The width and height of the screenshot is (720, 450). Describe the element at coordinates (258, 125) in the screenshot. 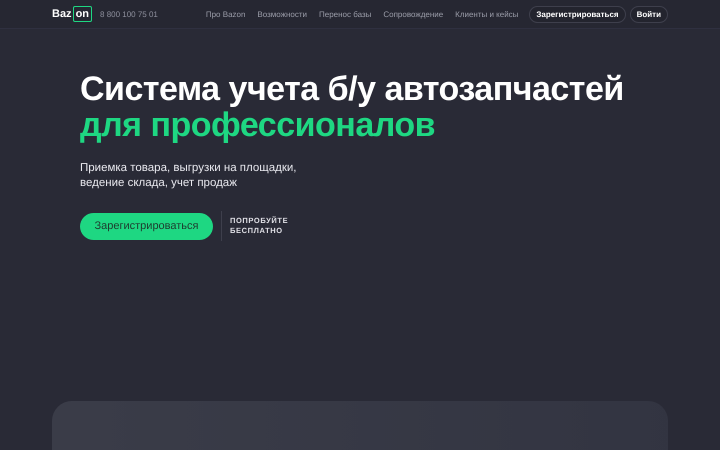

I see `hero-title-accent: для профессионалов` at that location.